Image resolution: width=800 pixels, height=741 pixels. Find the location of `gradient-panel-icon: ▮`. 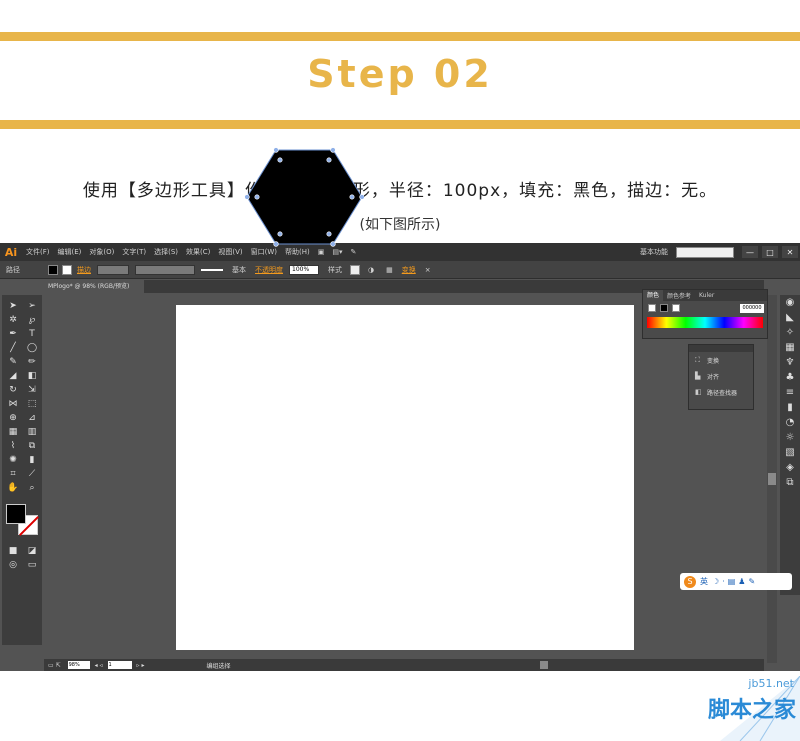

gradient-panel-icon: ▮ is located at coordinates (790, 407).